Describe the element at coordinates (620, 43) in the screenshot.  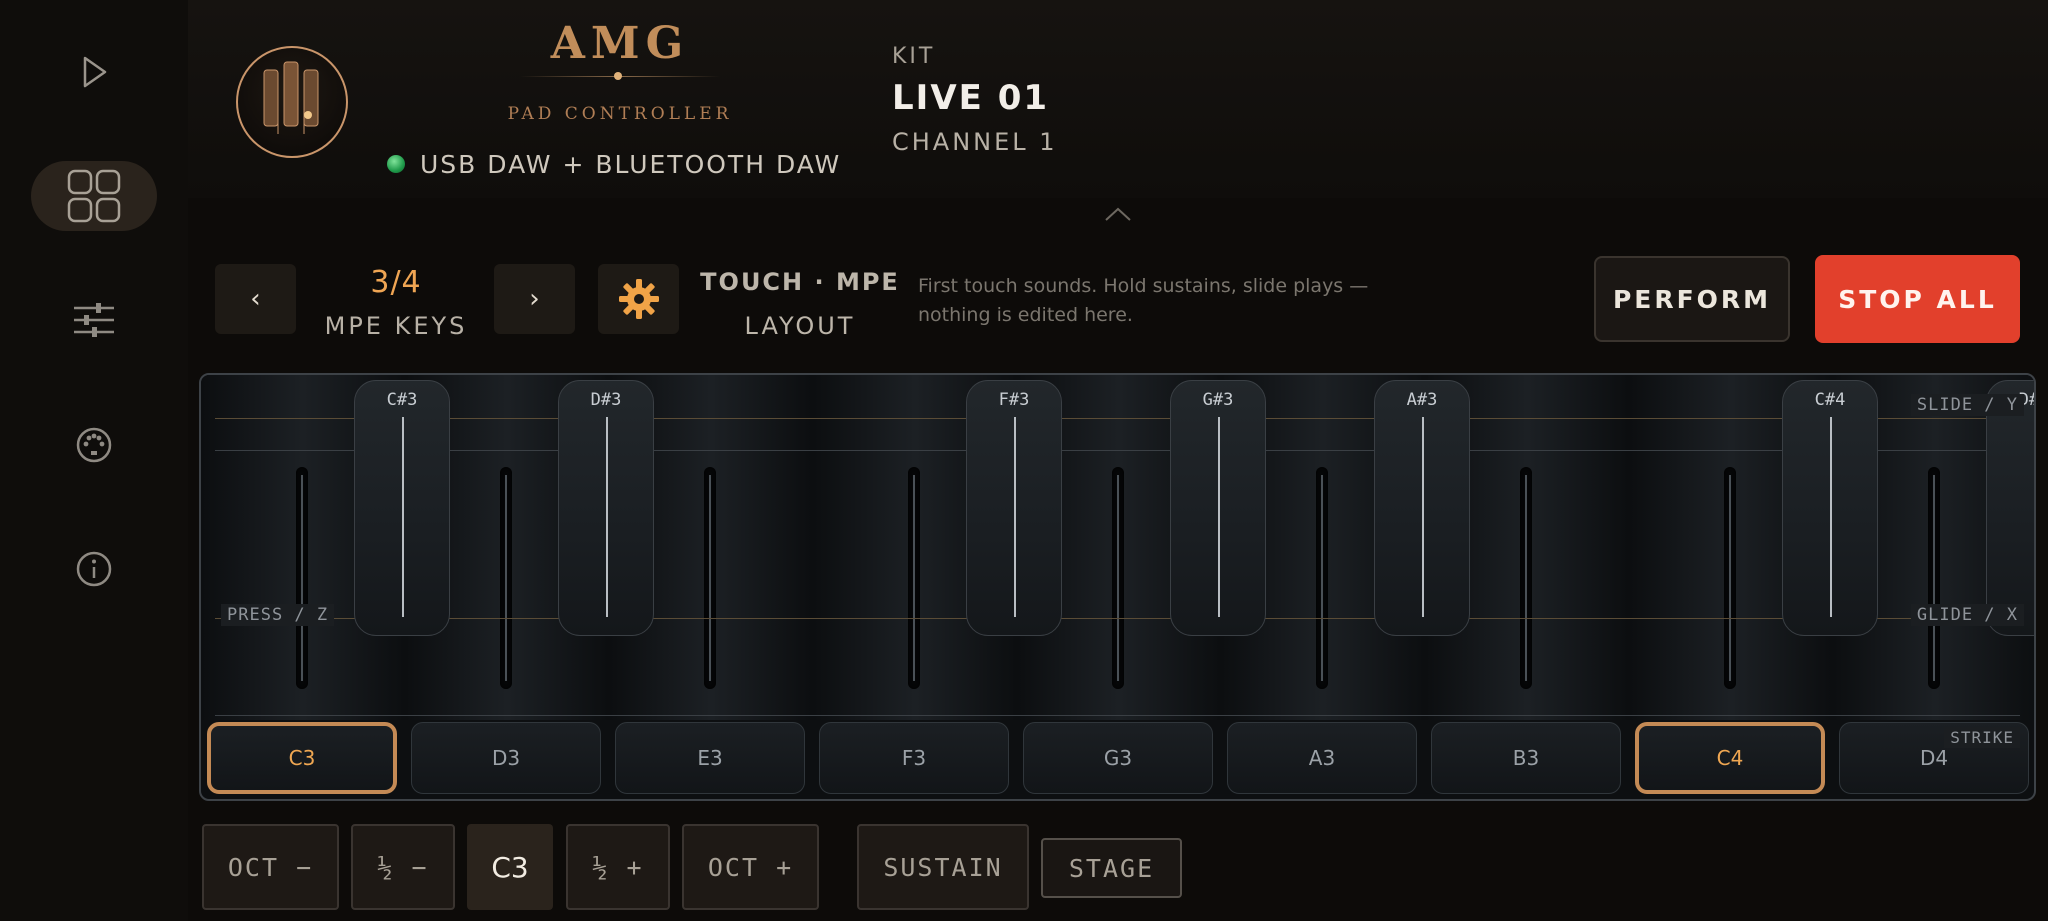
I see `brand-name: AMG` at that location.